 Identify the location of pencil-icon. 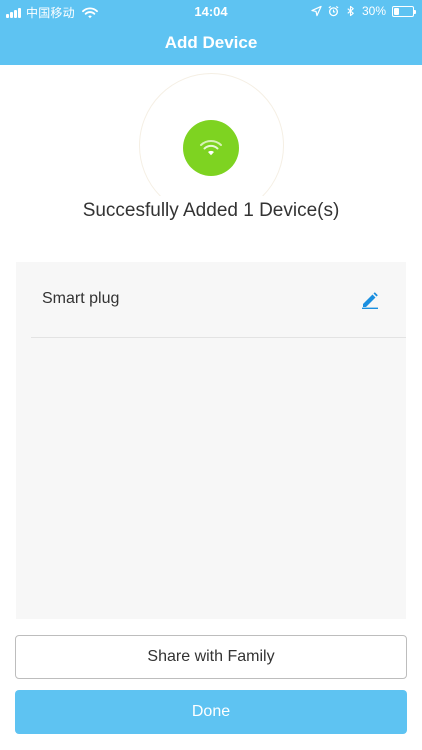
(370, 300).